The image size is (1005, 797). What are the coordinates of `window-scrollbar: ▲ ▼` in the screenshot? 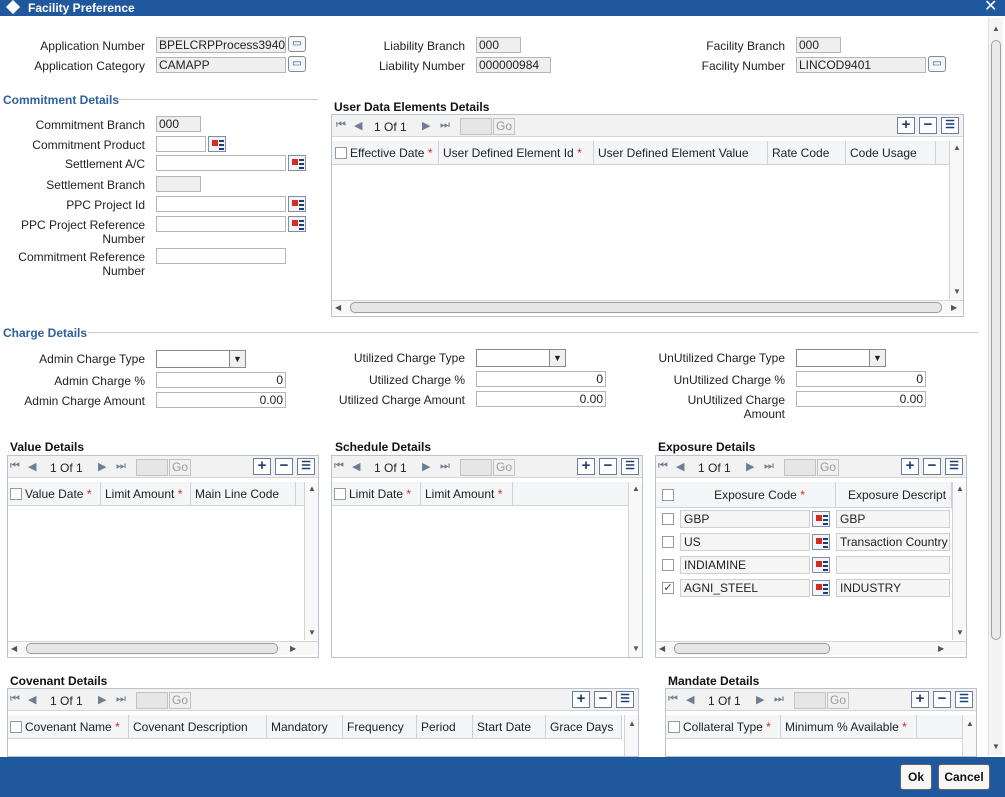 It's located at (995, 386).